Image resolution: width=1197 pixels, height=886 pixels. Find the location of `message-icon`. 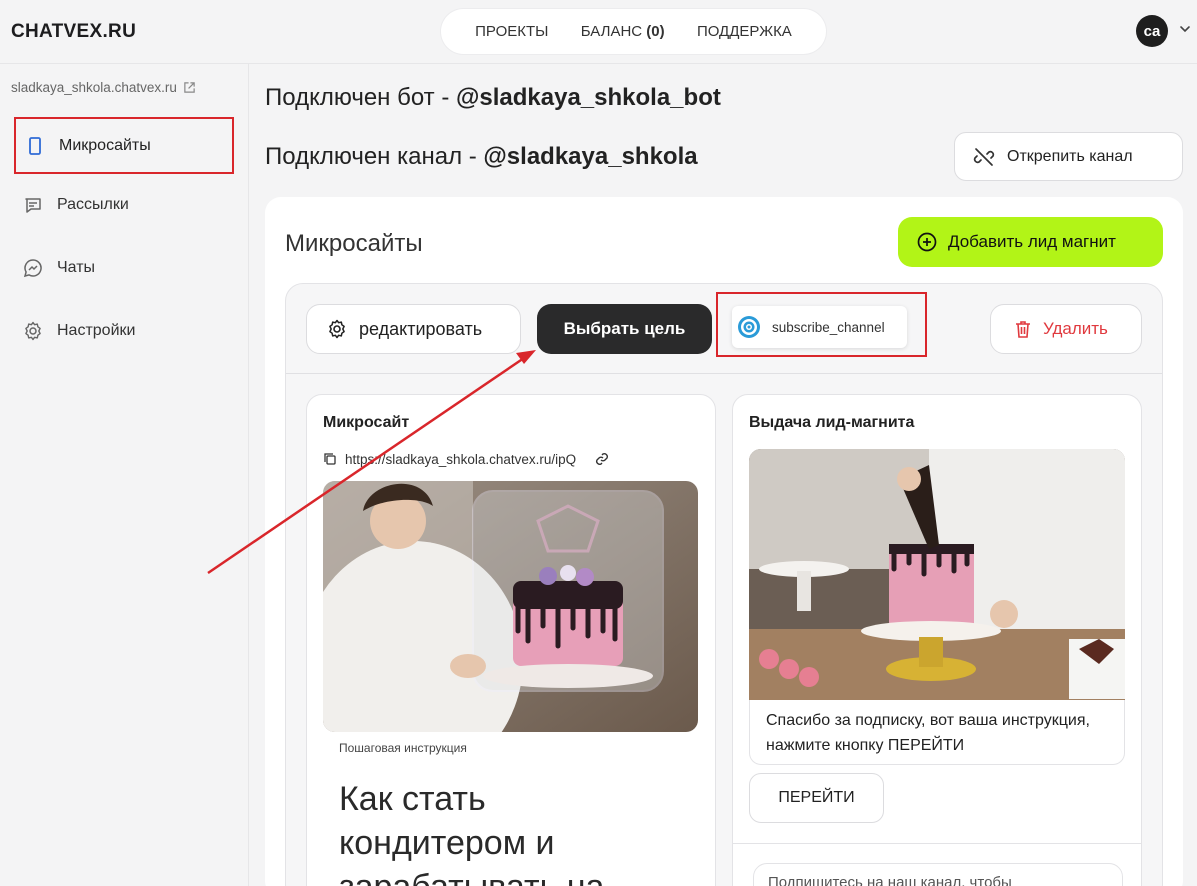

message-icon is located at coordinates (33, 205).